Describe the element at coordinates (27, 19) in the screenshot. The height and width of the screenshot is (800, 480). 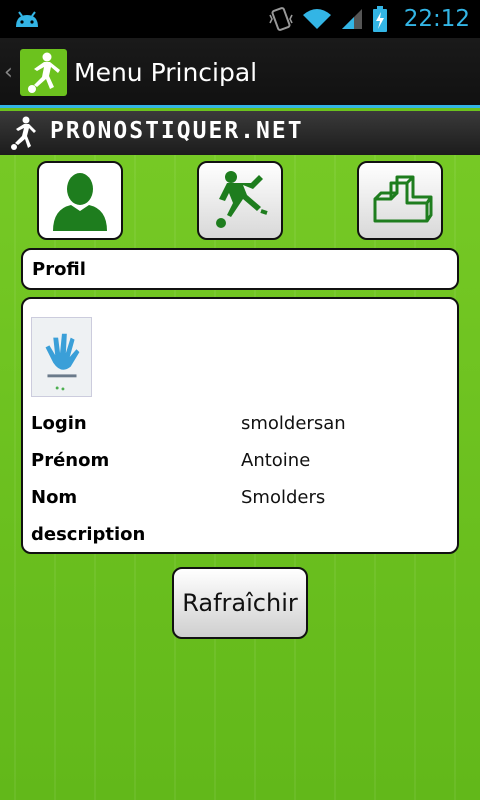
I see `android-debug-icon` at that location.